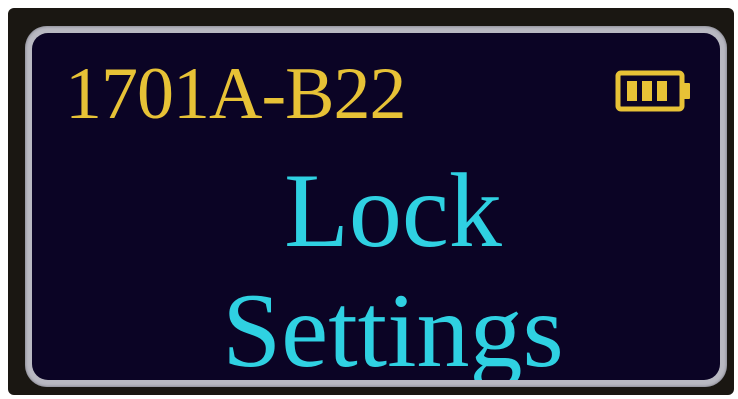 Image resolution: width=738 pixels, height=399 pixels. I want to click on battery-terminal, so click(686, 91).